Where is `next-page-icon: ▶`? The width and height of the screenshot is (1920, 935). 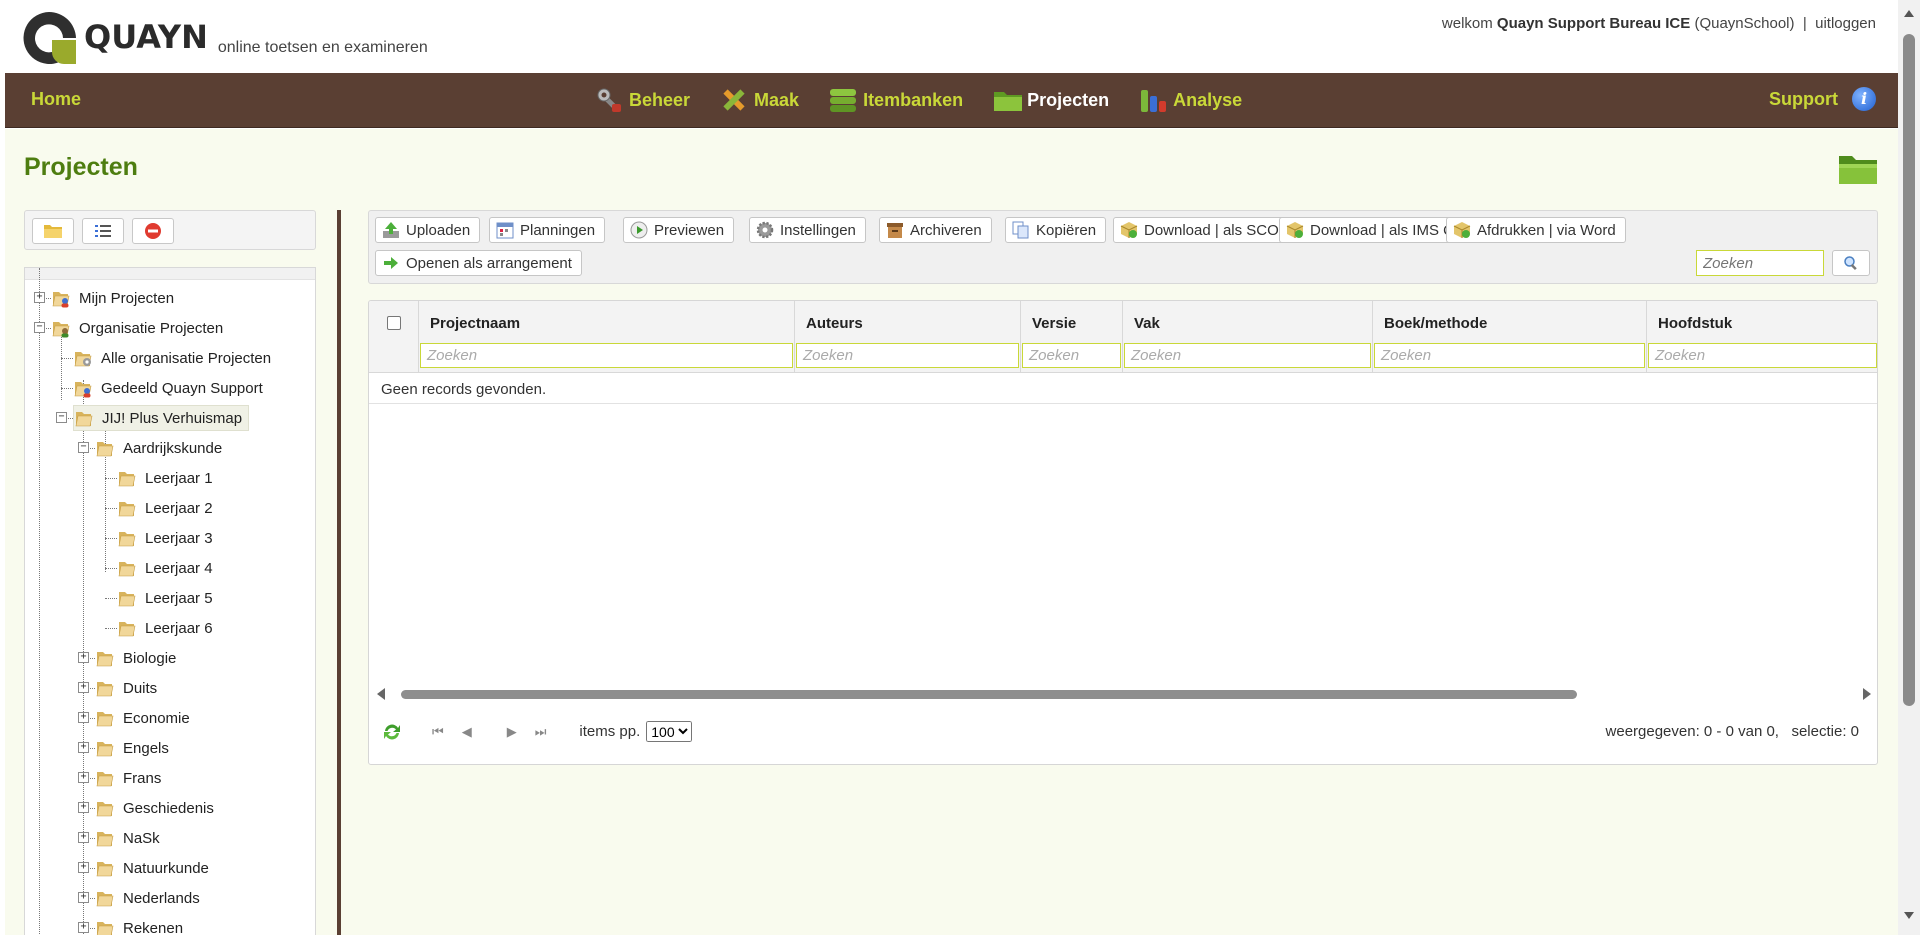
next-page-icon: ▶ is located at coordinates (512, 732).